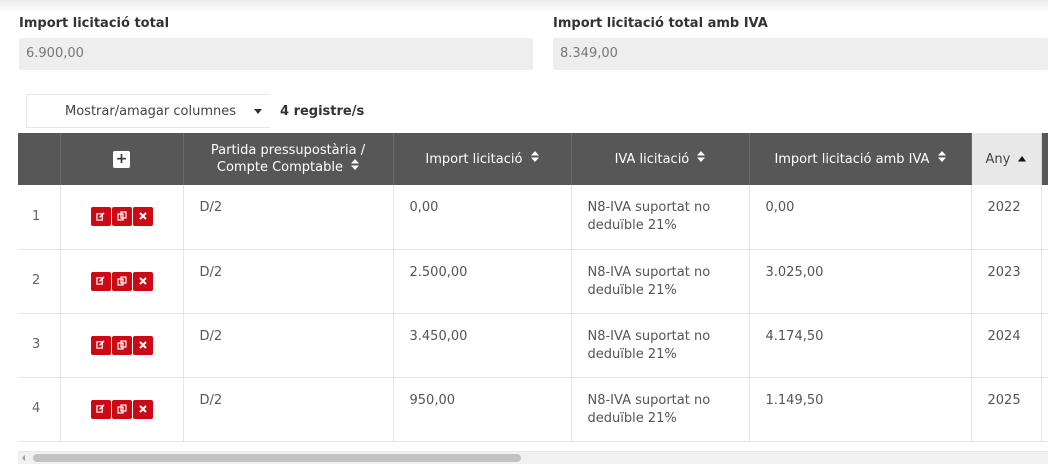 The height and width of the screenshot is (468, 1048). I want to click on cell-any: 2025, so click(1006, 409).